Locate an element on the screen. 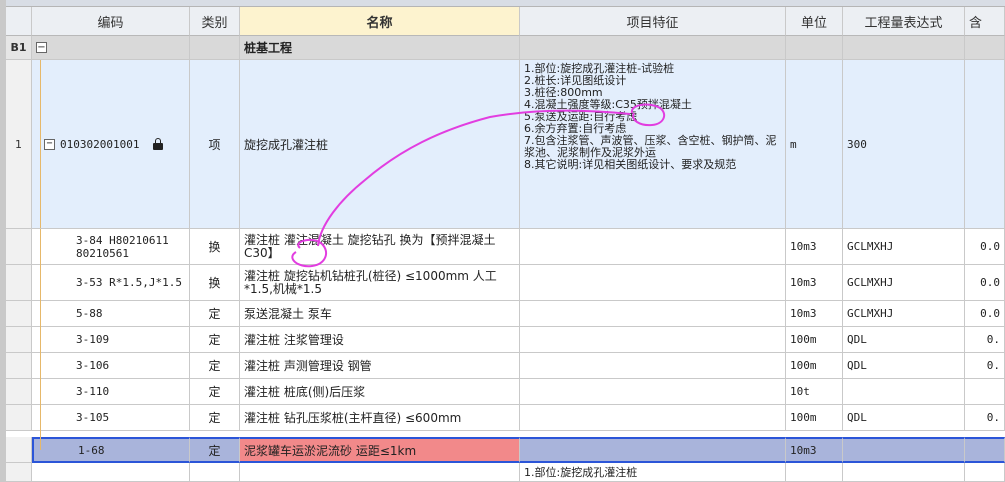  sub-name-cell: 泥浆罐车运淤泥流砂 运距≤1km is located at coordinates (380, 450).